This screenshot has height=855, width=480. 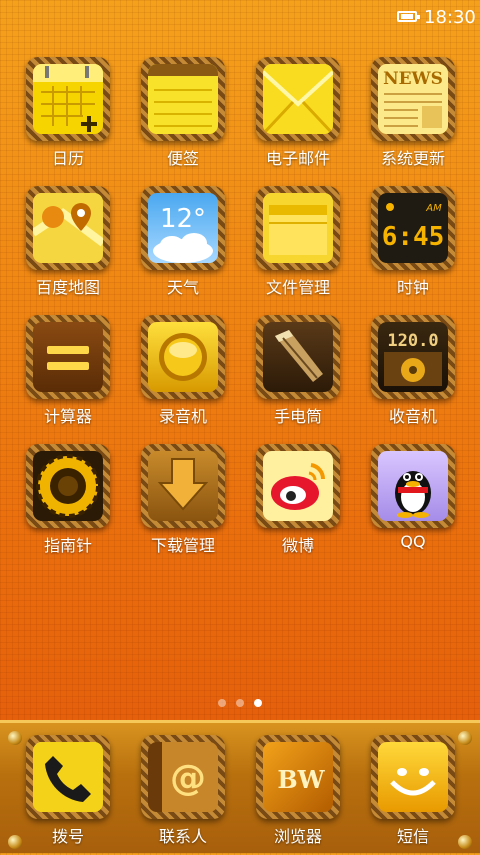 I want to click on svg-text: BW, so click(x=301, y=779).